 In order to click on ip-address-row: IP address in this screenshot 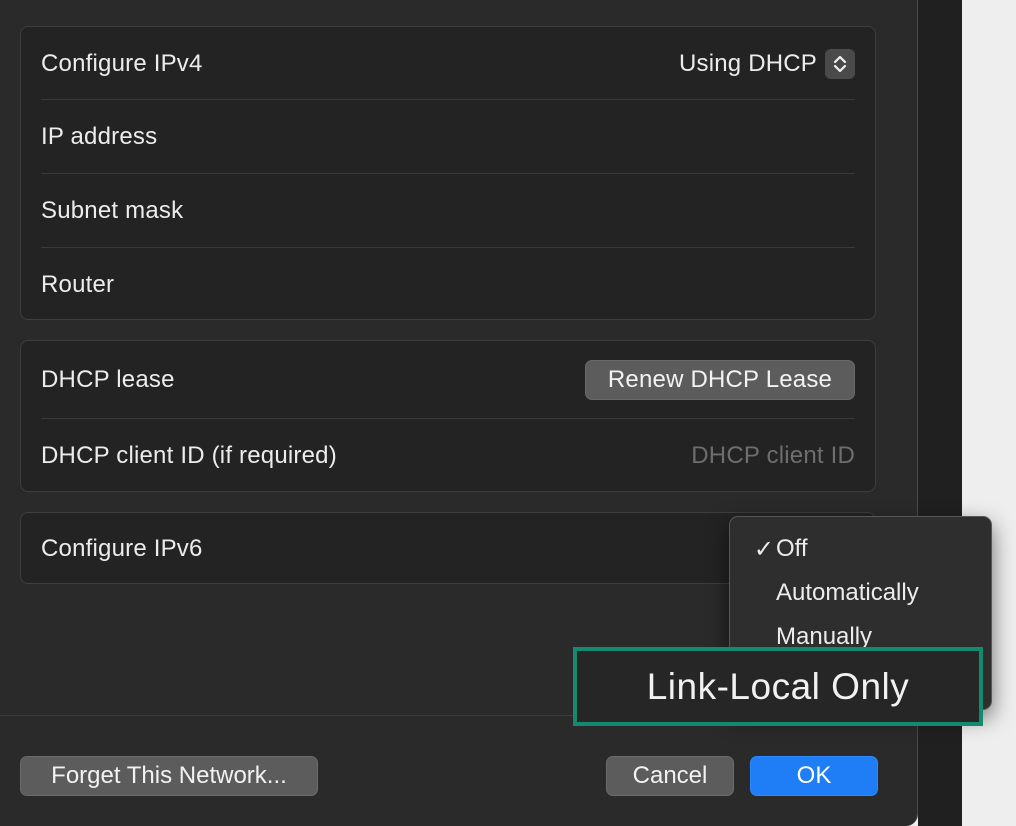, I will do `click(448, 137)`.